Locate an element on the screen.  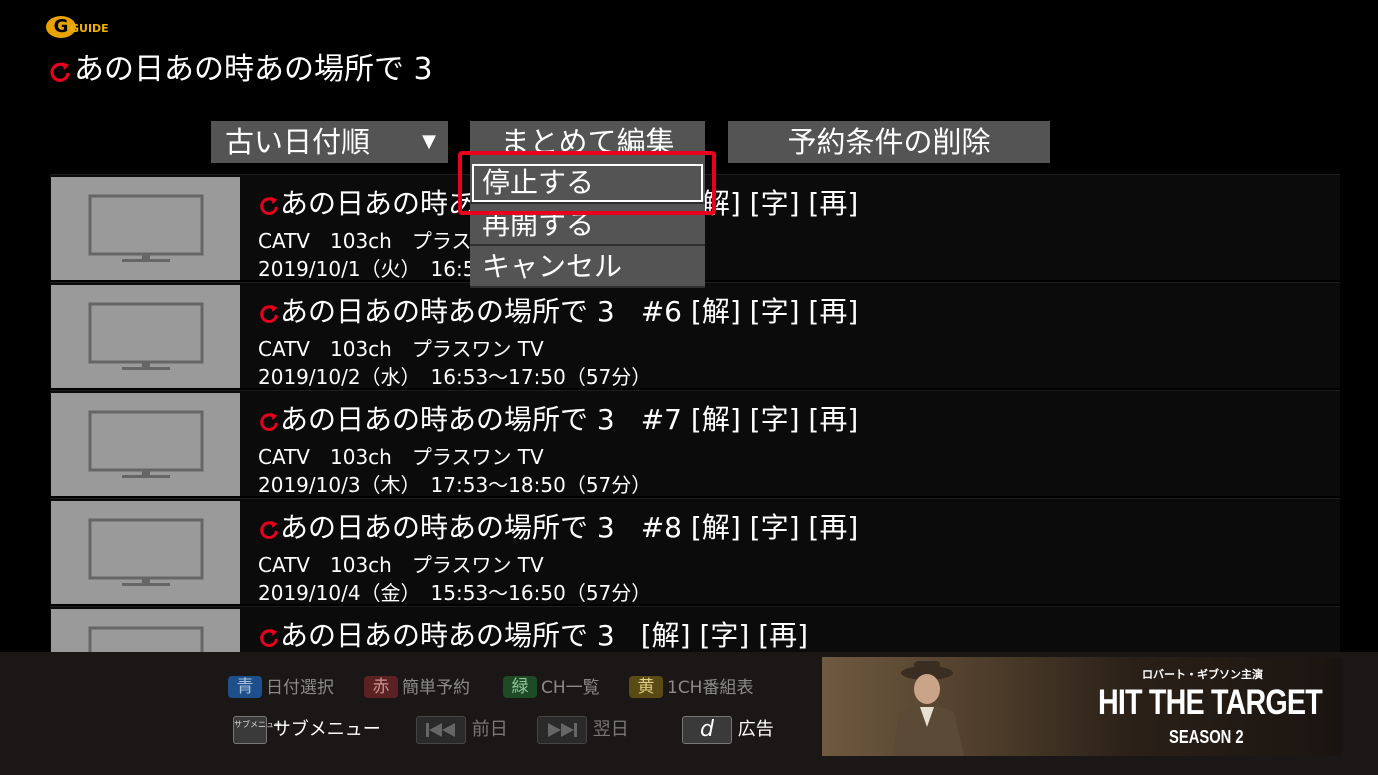
submenu-label: サブメニュー is located at coordinates (326, 729).